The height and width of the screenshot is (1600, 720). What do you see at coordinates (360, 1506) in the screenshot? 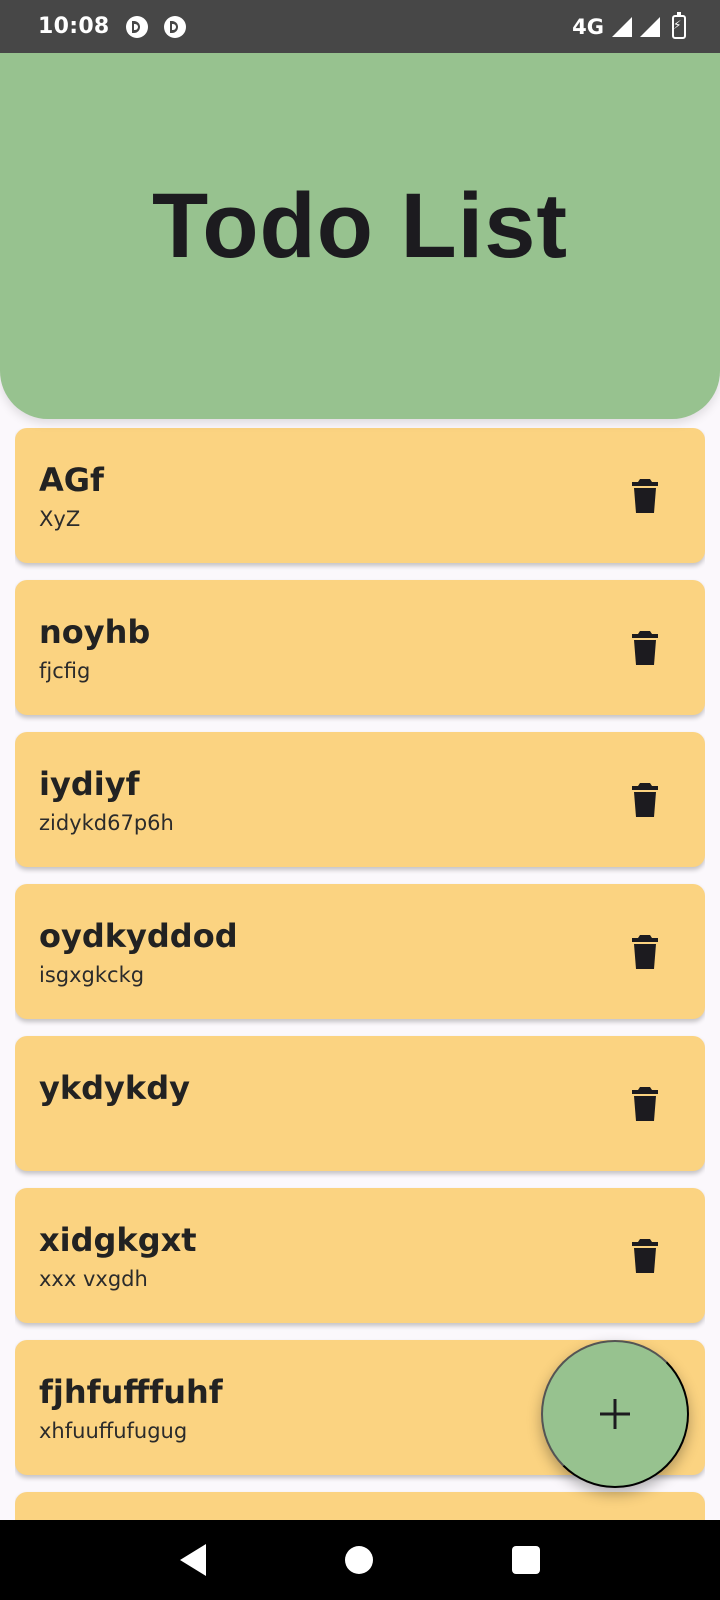
I see `todo-card` at bounding box center [360, 1506].